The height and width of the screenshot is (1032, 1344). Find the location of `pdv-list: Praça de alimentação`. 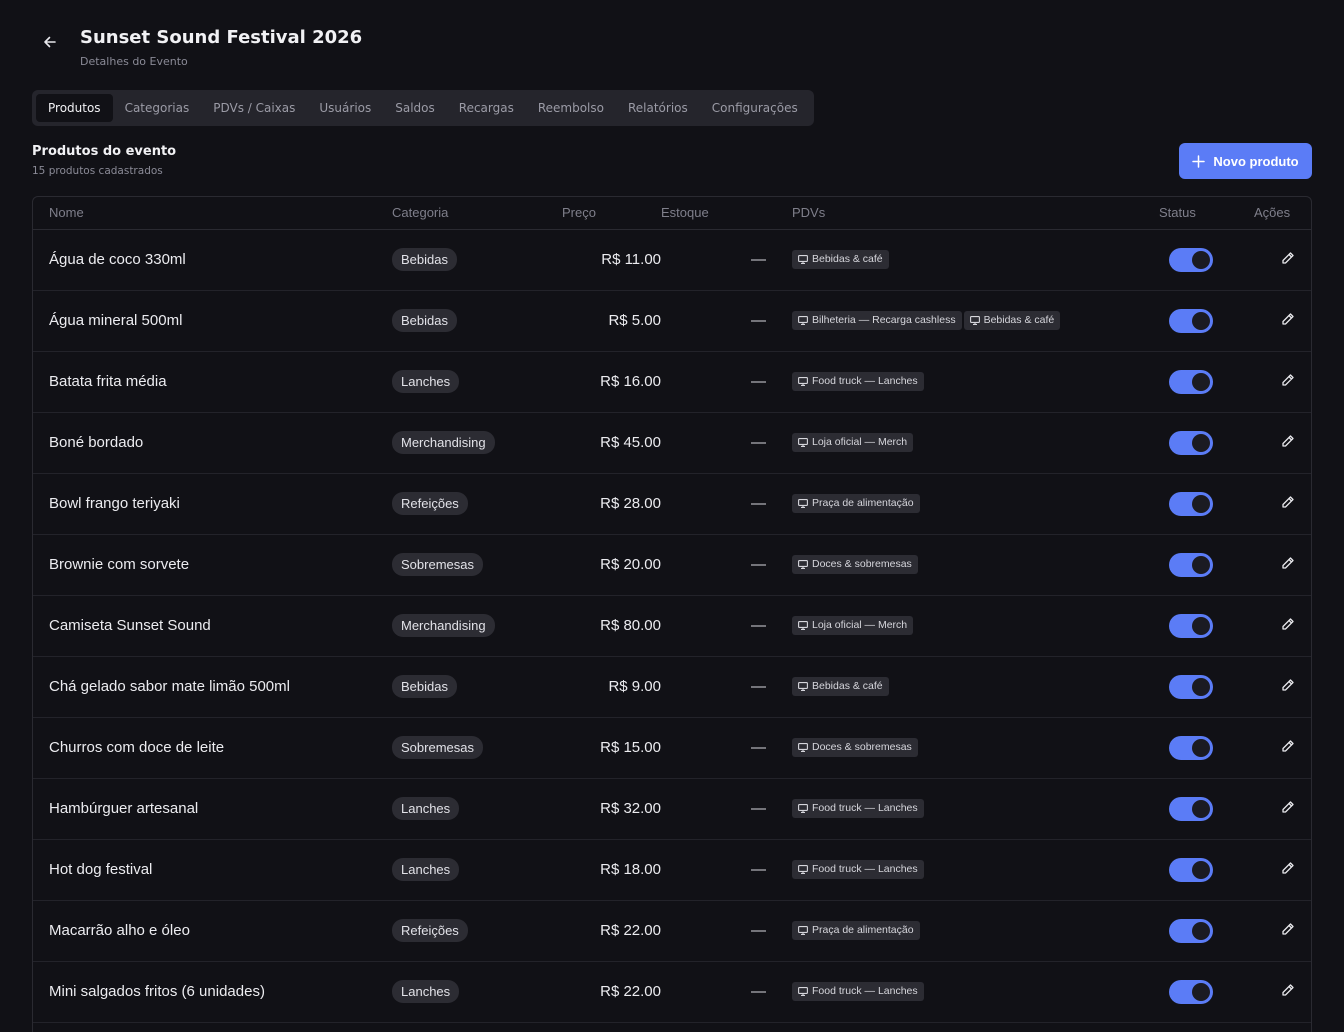

pdv-list: Praça de alimentação is located at coordinates (959, 503).